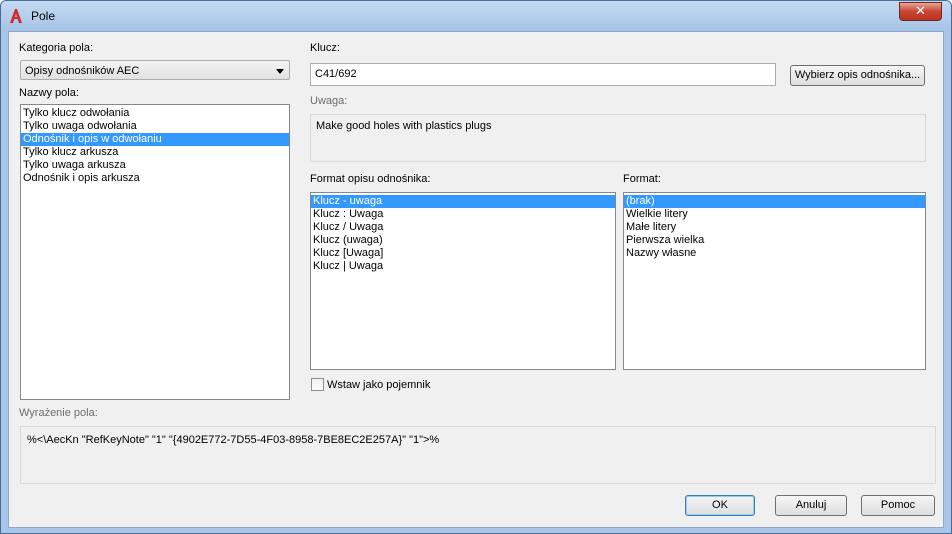  Describe the element at coordinates (898, 505) in the screenshot. I see `help-button: Pomoc` at that location.